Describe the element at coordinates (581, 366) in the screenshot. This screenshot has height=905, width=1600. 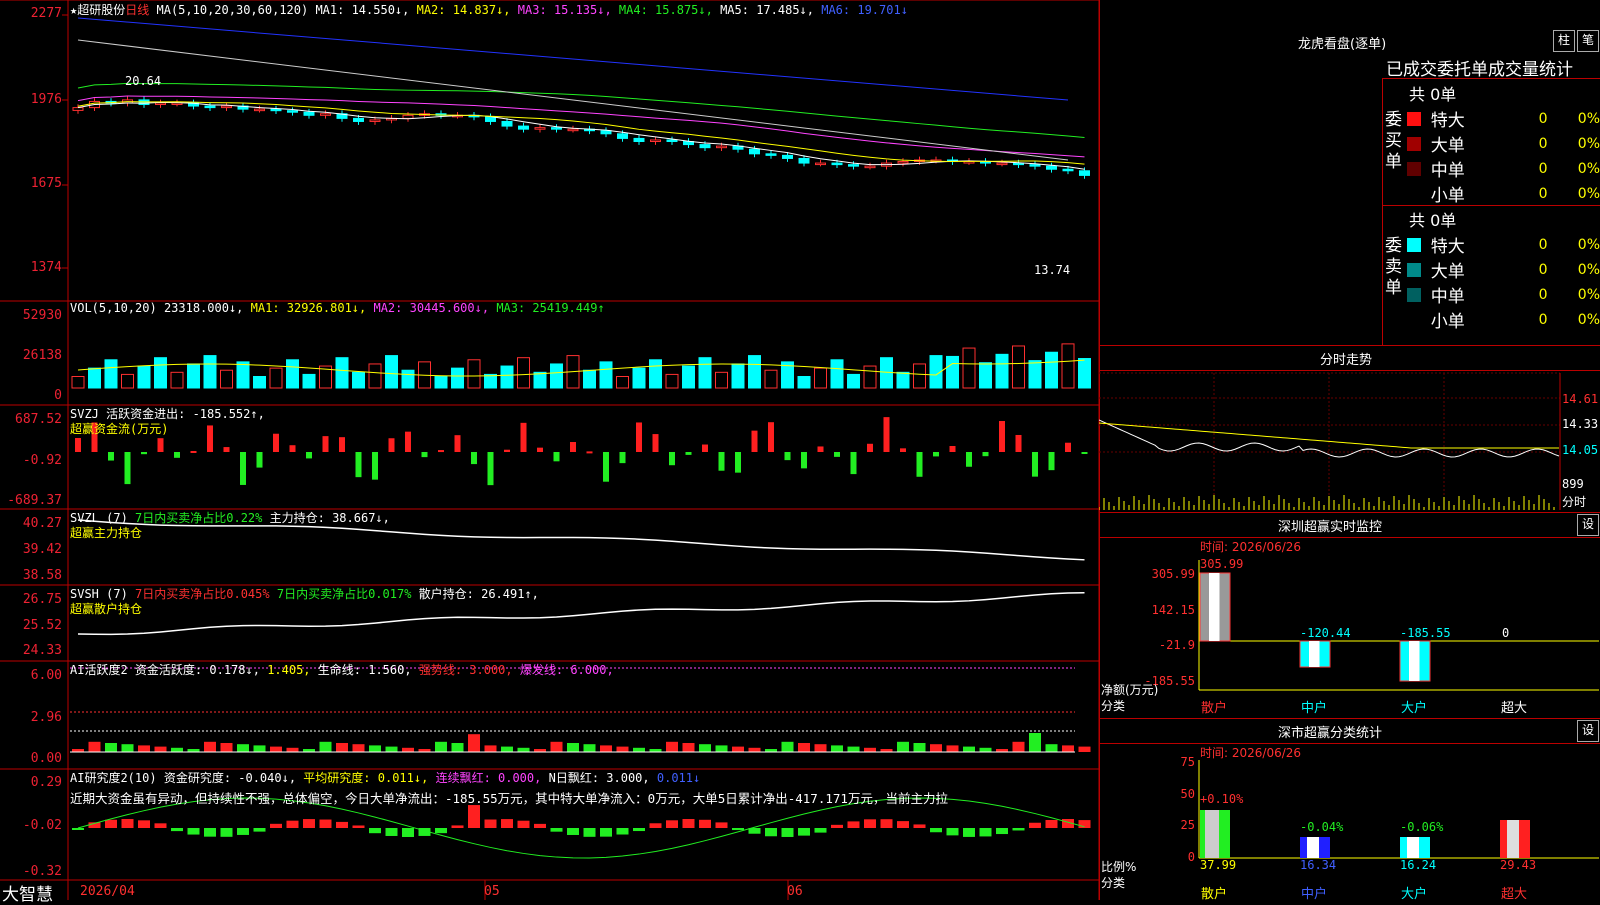
I see `volume-bars` at that location.